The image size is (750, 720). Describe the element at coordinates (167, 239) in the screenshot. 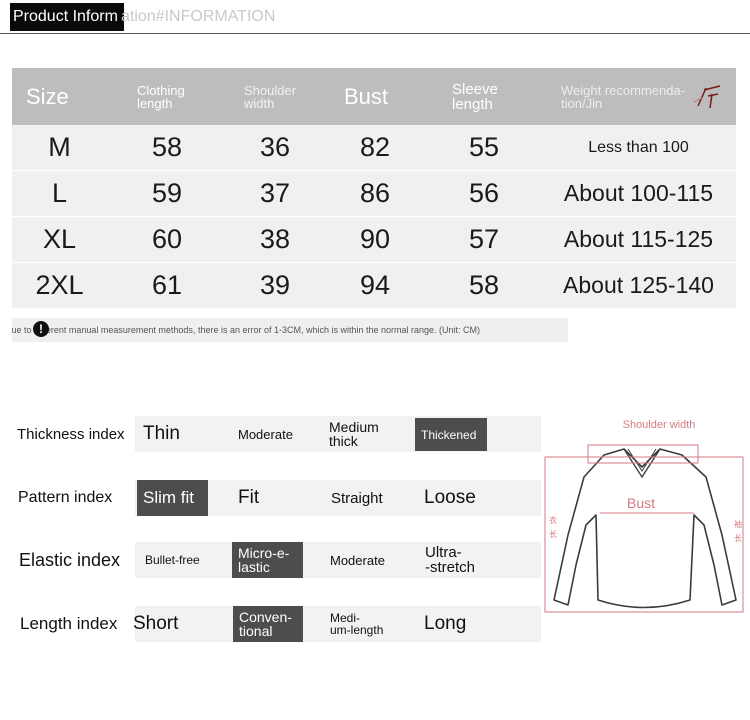

I see `cell-length: 60` at that location.